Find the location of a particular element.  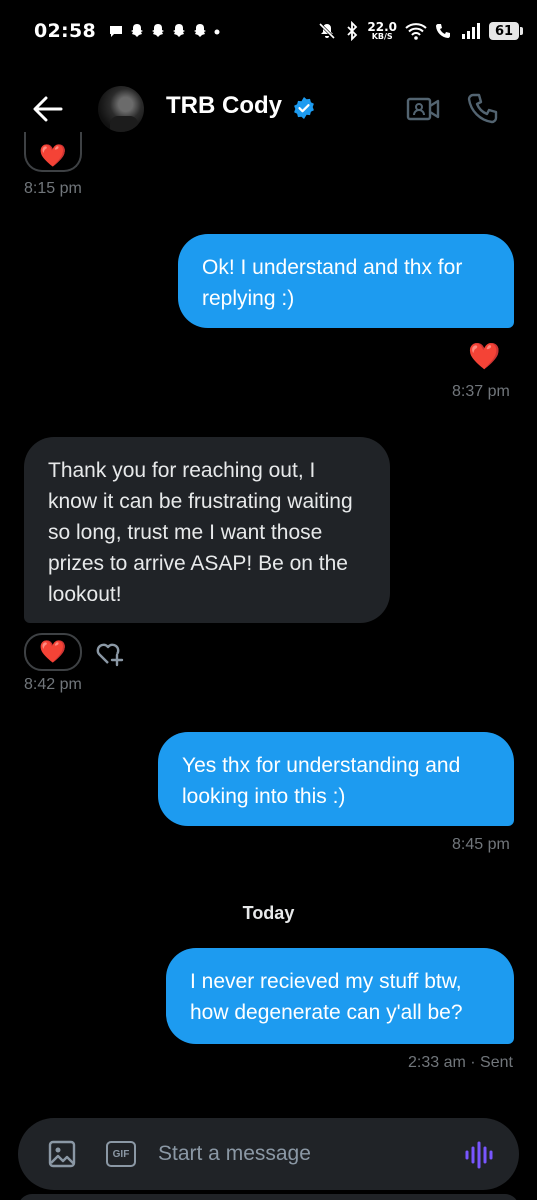

chat-notification-icon is located at coordinates (115, 31).